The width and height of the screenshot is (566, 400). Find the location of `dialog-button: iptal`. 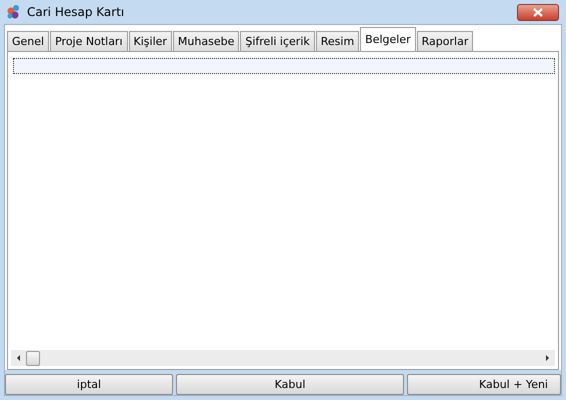

dialog-button: iptal is located at coordinates (89, 384).